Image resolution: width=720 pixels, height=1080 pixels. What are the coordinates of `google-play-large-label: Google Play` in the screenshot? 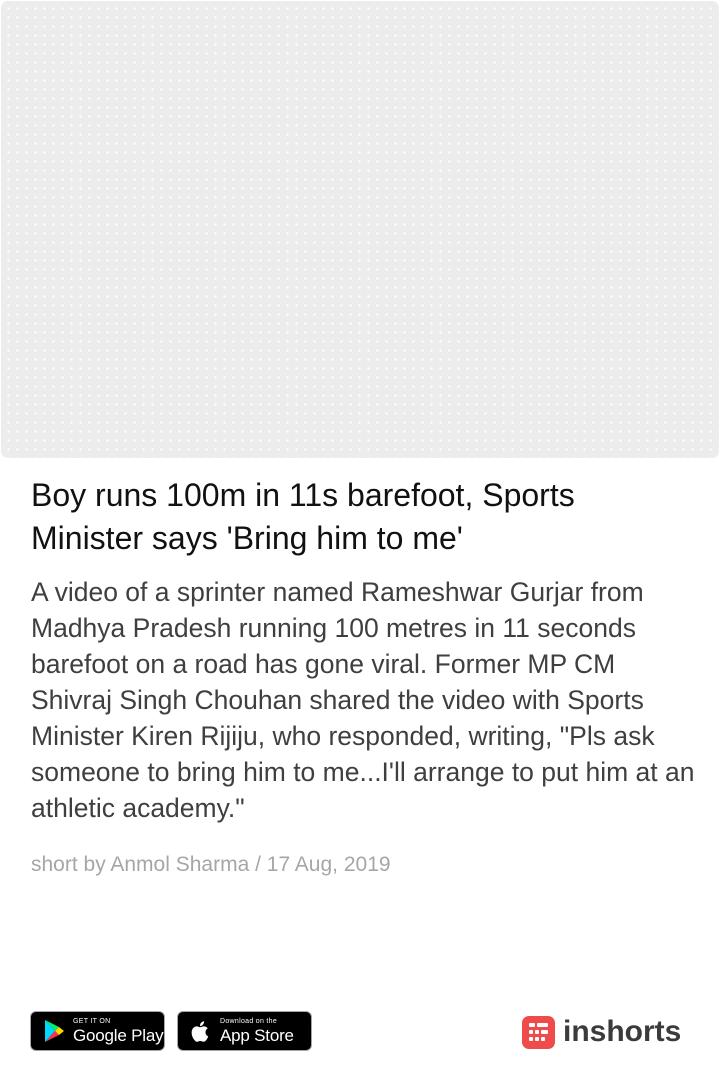 It's located at (118, 1035).